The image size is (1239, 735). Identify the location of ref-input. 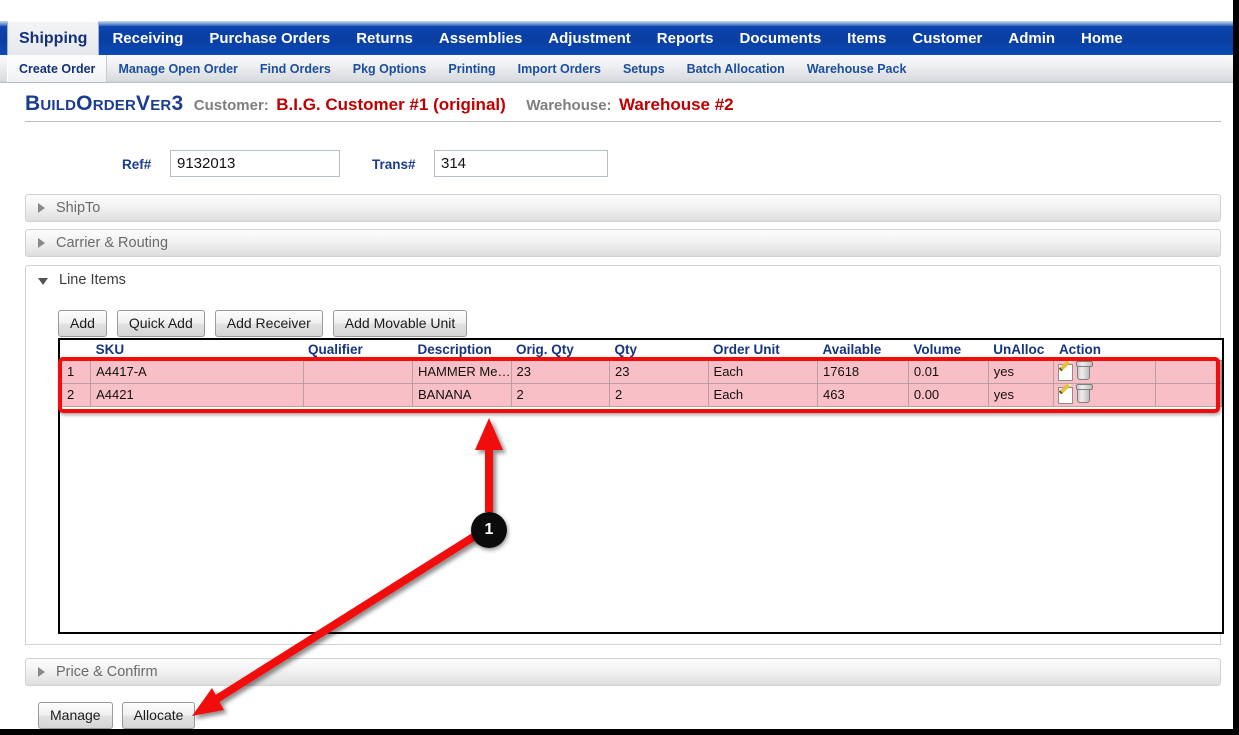
(255, 163).